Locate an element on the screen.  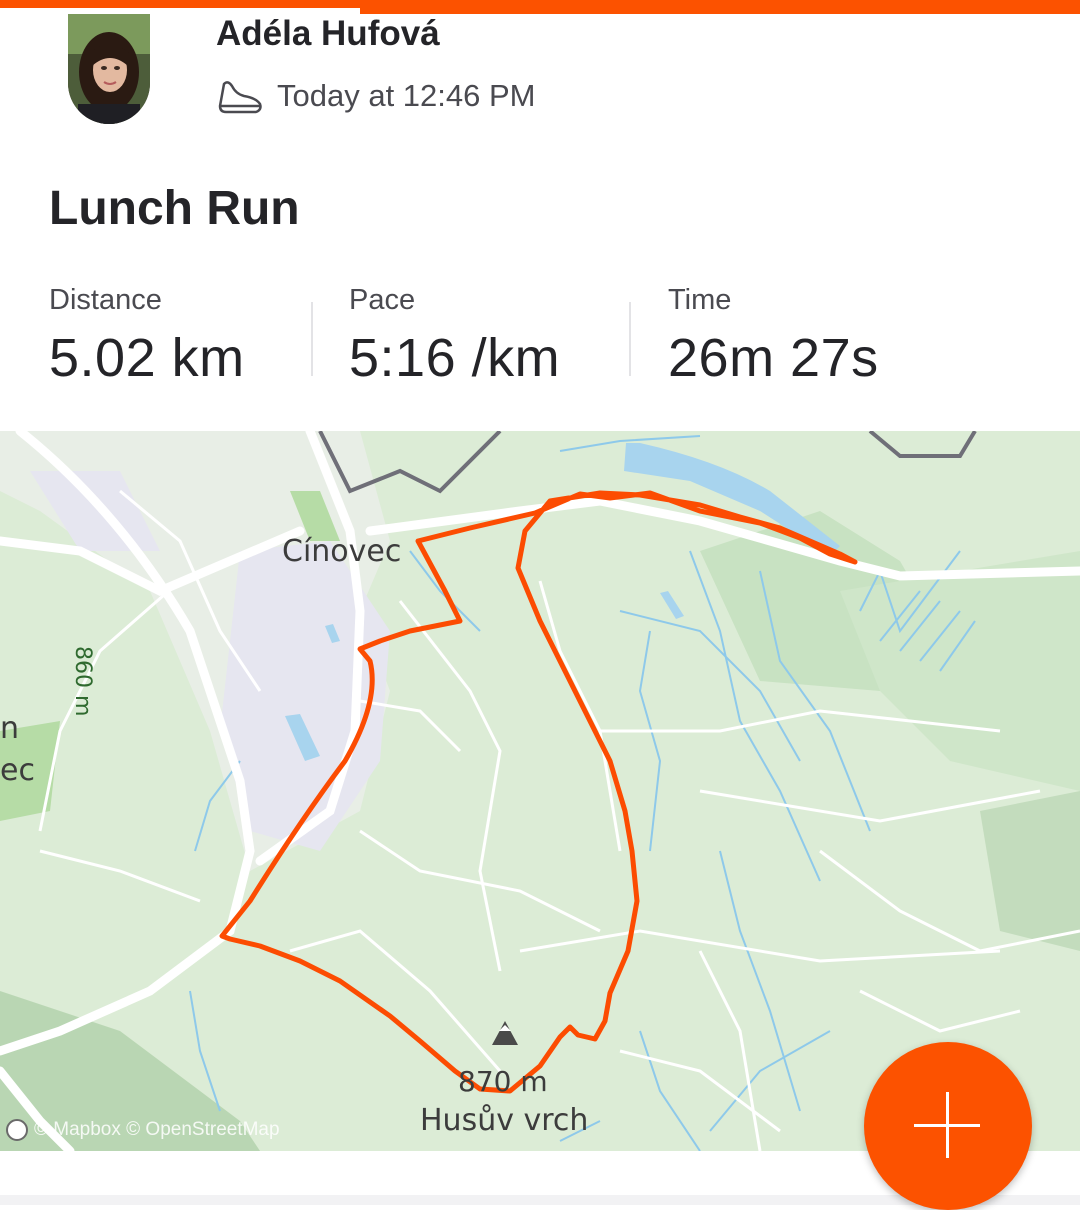
avatar is located at coordinates (109, 69).